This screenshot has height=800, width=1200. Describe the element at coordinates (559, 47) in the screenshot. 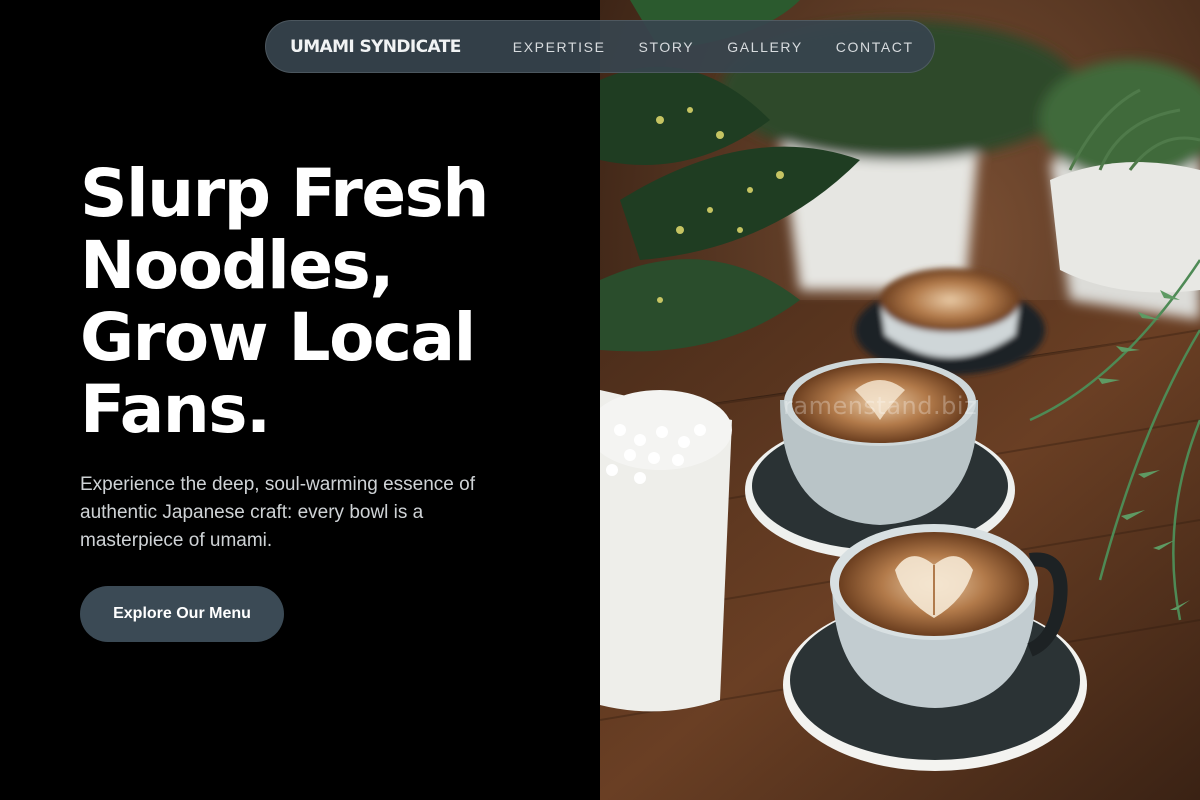

I see `nav-link-expertise: EXPERTISE` at that location.